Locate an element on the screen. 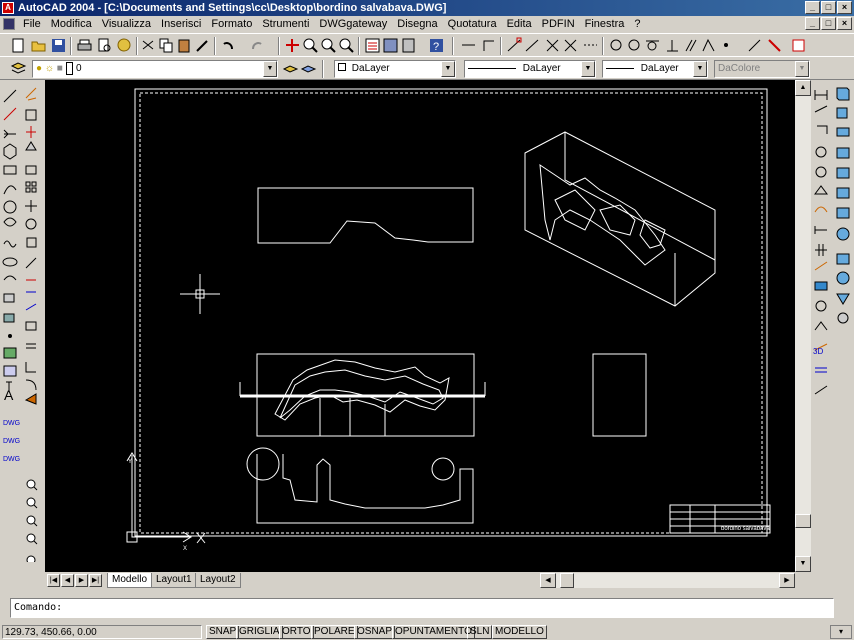  menu-finestra: Finestra is located at coordinates (605, 24).